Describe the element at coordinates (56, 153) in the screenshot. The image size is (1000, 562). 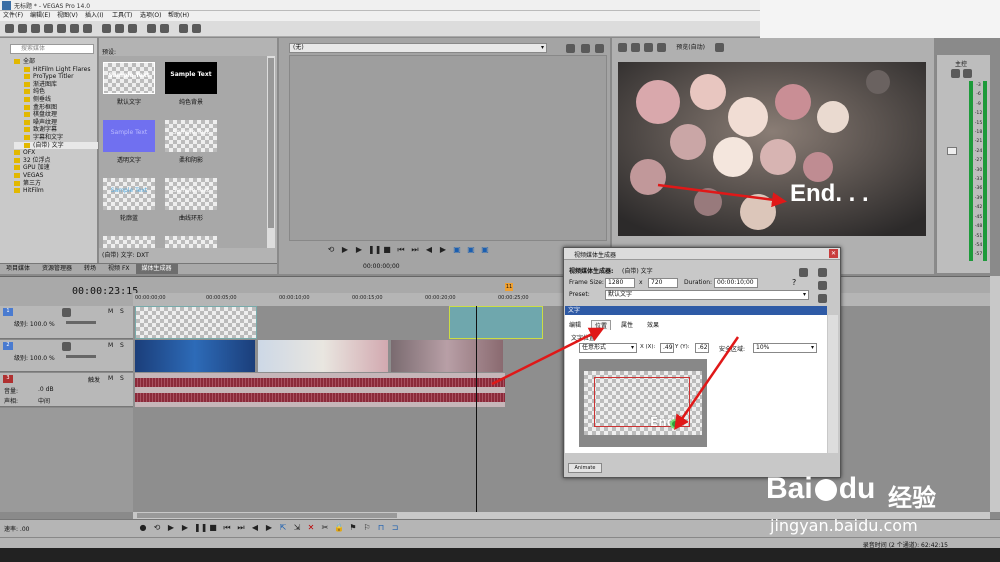
I see `tree-item: OFX` at that location.